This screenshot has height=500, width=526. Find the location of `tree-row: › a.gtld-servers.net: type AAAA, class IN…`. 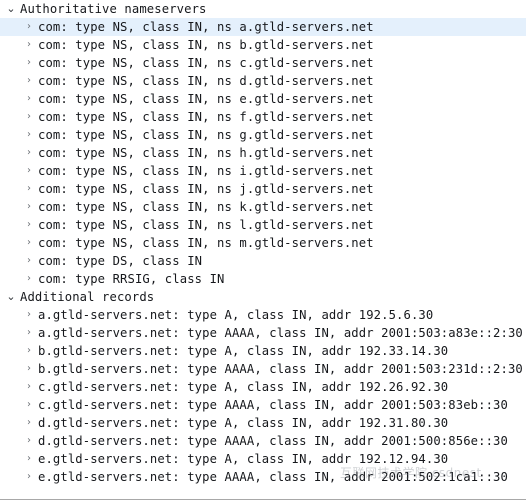

tree-row: › a.gtld-servers.net: type AAAA, class IN… is located at coordinates (263, 333).